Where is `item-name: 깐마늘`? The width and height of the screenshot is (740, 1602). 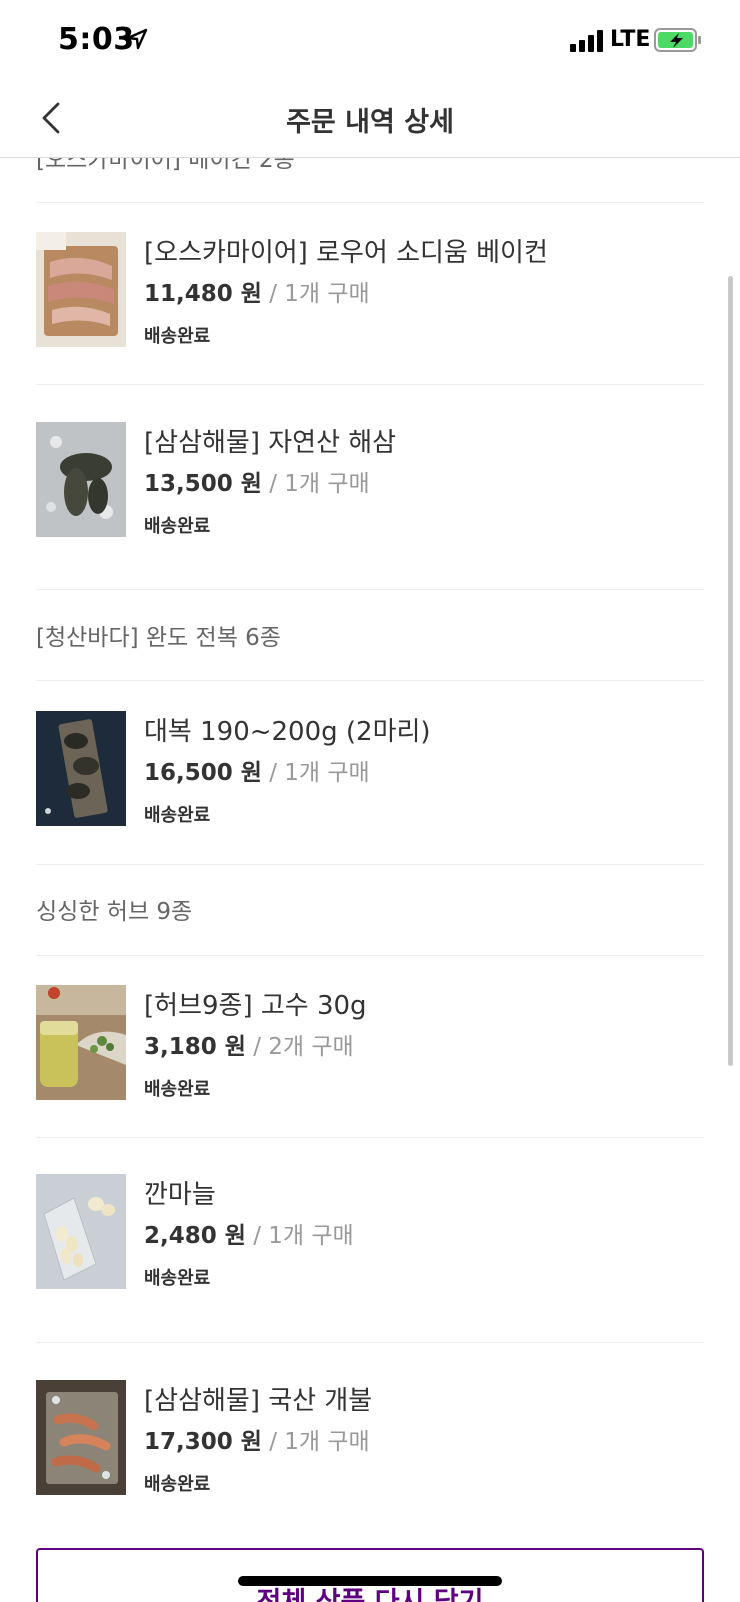
item-name: 깐마늘 is located at coordinates (180, 1195).